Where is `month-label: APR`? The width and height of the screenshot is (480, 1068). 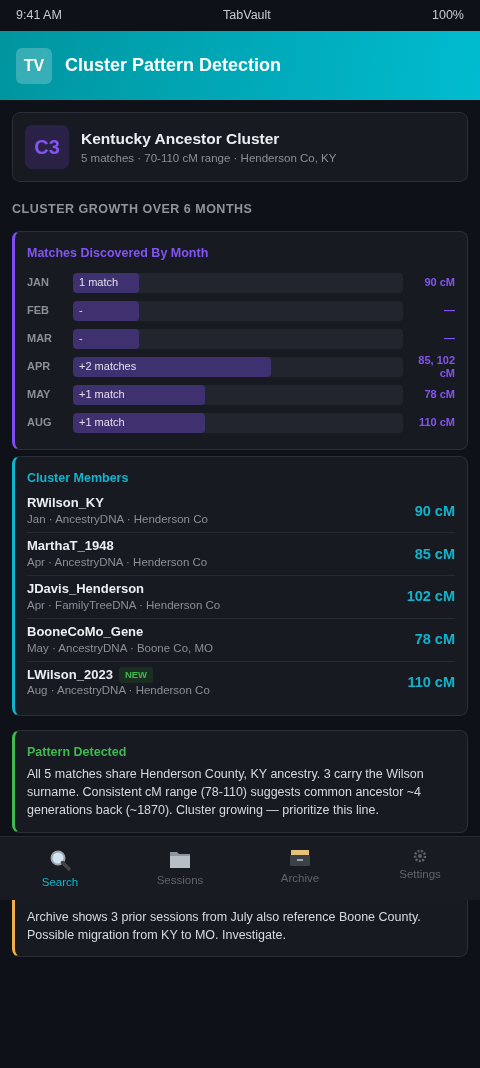
month-label: APR is located at coordinates (39, 367).